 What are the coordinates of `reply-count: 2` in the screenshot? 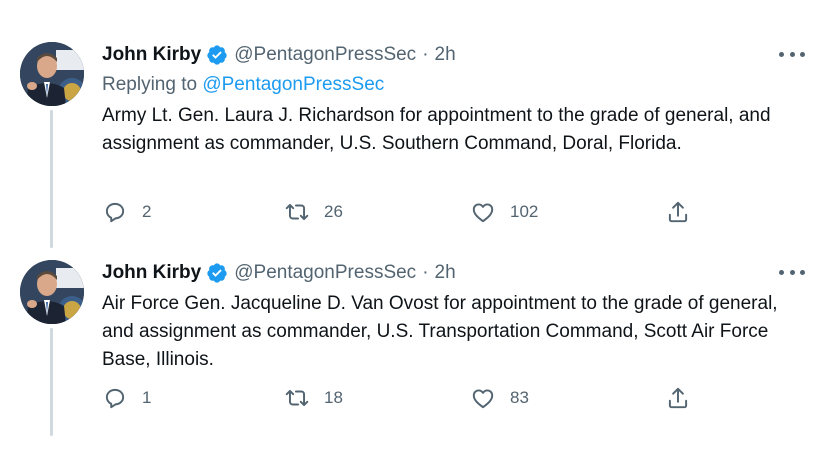 It's located at (147, 211).